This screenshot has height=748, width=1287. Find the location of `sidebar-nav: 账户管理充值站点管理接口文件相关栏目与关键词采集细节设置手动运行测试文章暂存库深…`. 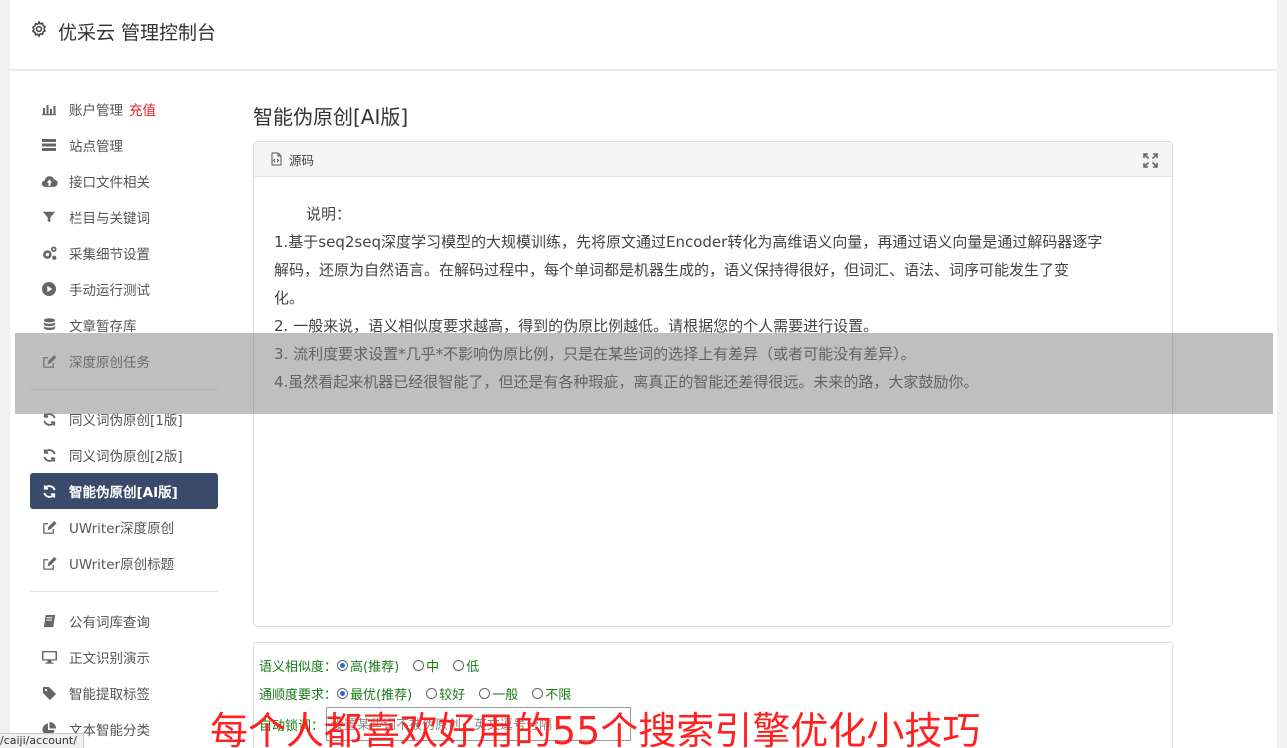

sidebar-nav: 账户管理充值站点管理接口文件相关栏目与关键词采集细节设置手动运行测试文章暂存库深… is located at coordinates (124, 419).